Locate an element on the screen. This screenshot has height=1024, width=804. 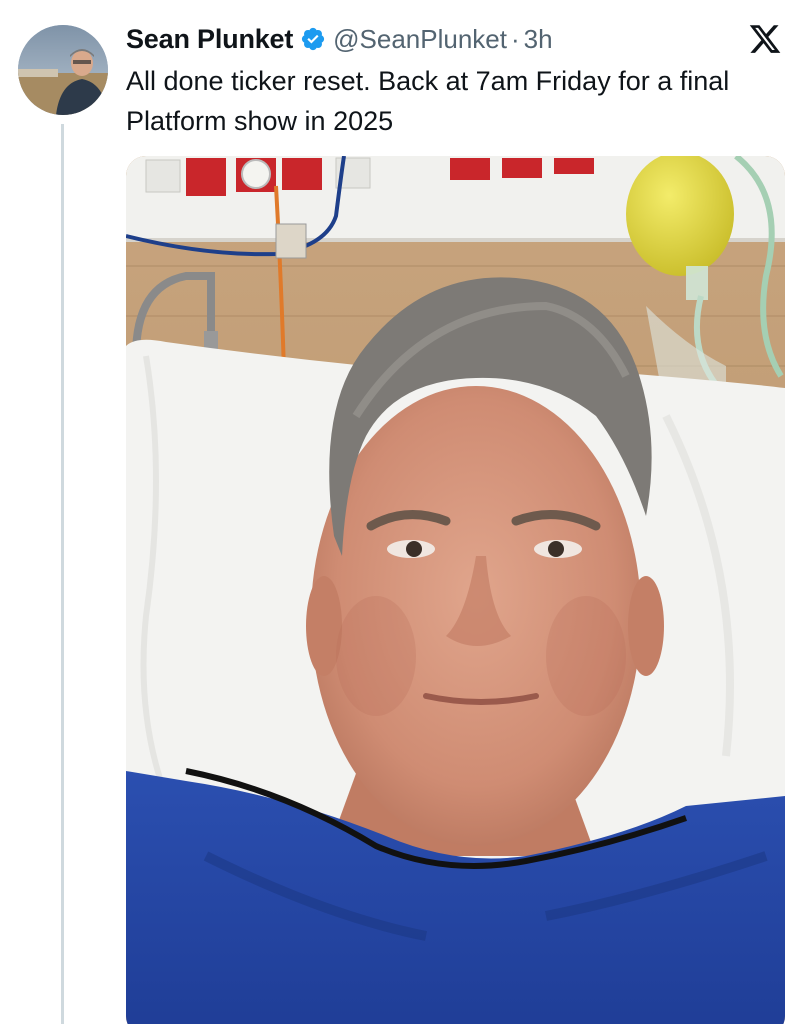
avatar is located at coordinates (63, 70).